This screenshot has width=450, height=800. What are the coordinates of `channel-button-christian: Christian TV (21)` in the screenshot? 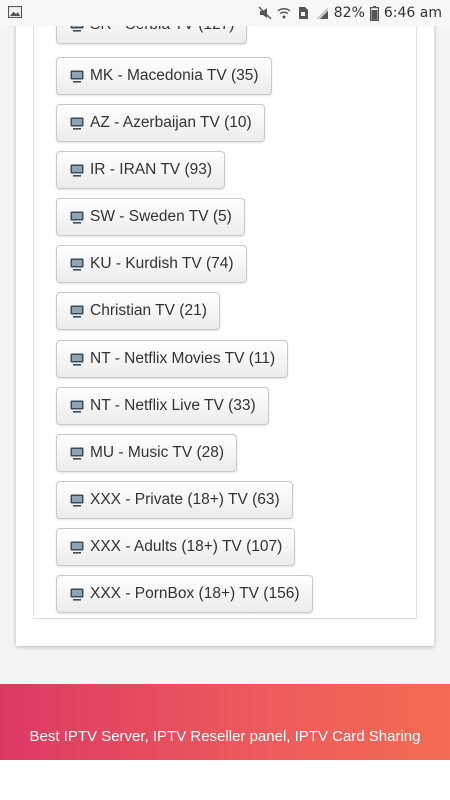 It's located at (138, 311).